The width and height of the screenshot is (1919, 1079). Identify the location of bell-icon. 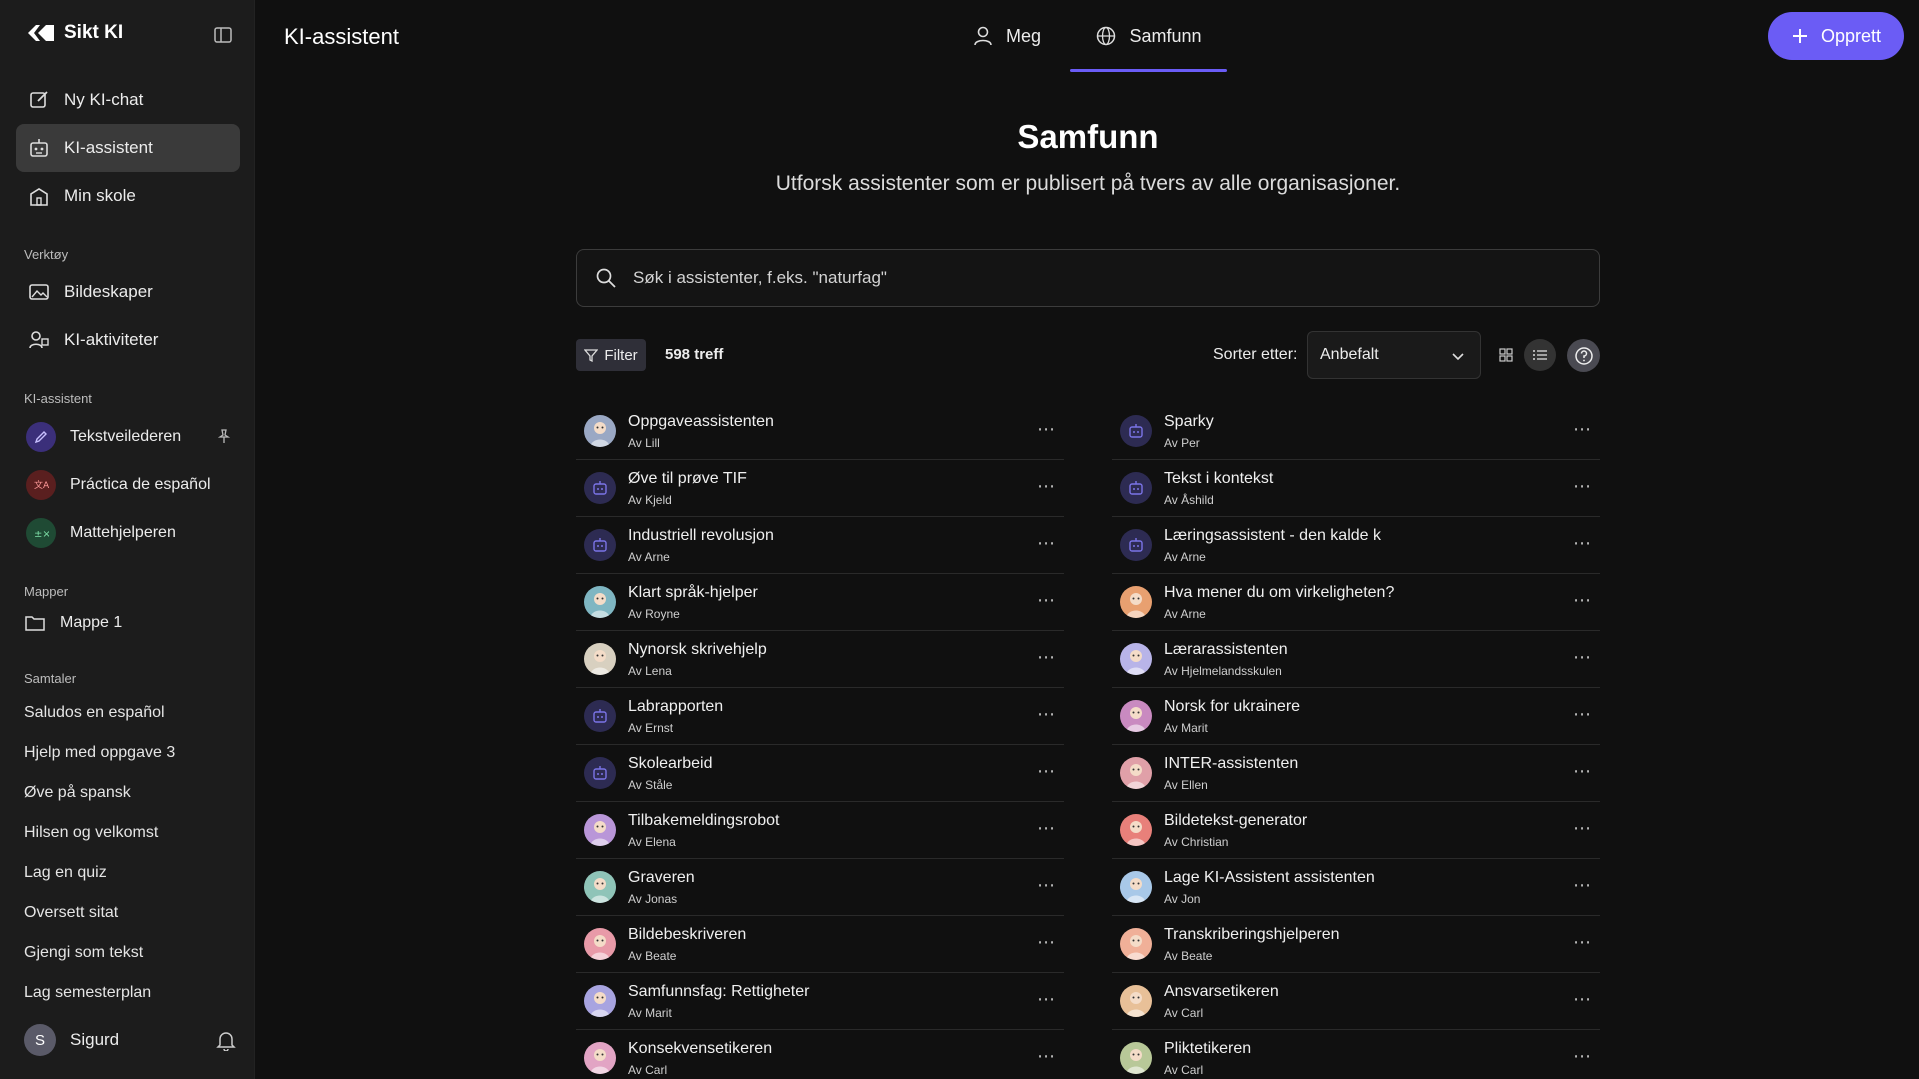
(226, 1040).